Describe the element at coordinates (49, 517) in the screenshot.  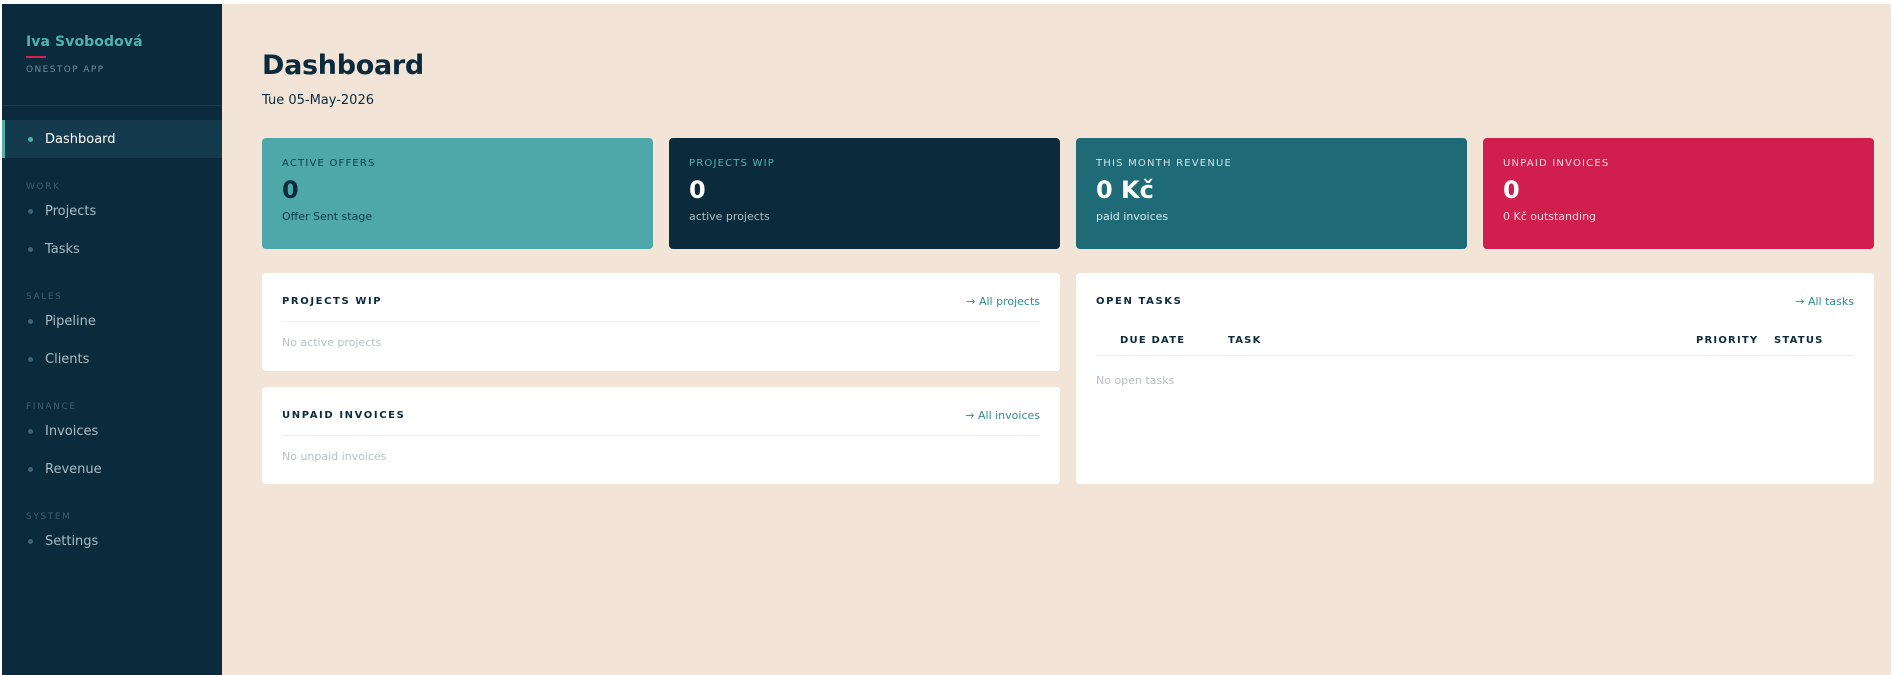
I see `nav-section-system: SYSTEM` at that location.